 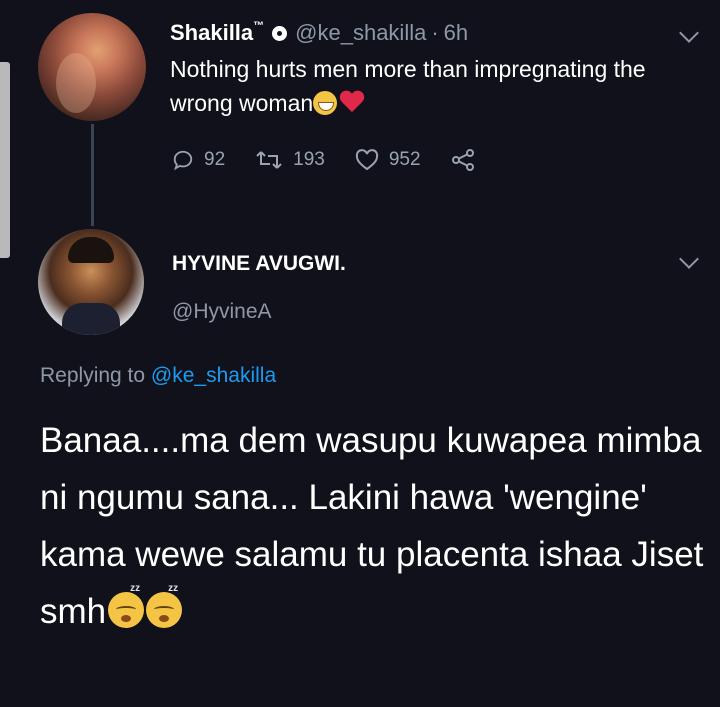 I want to click on tweet-actions: 92 193 952, so click(x=343, y=160).